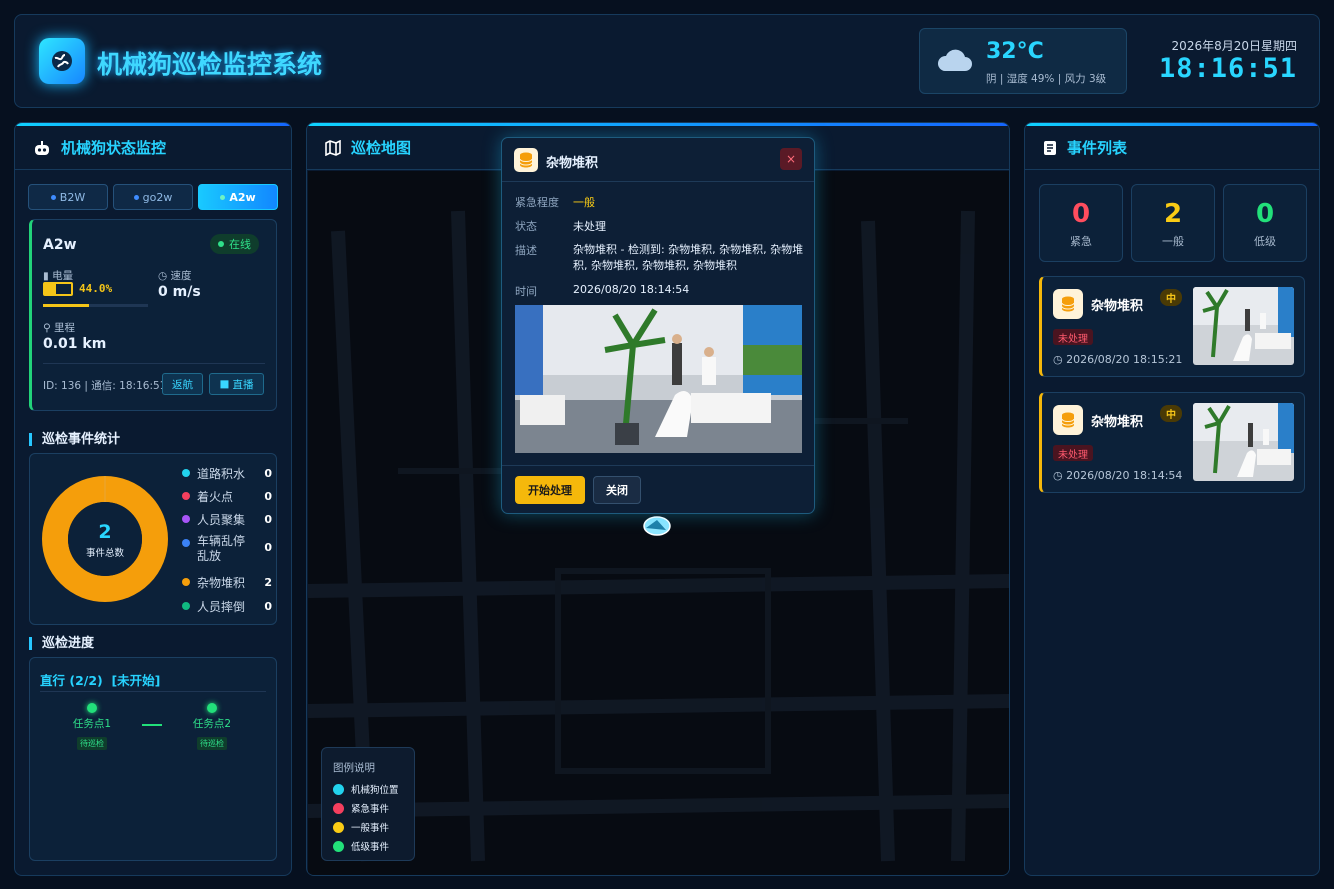 The height and width of the screenshot is (889, 1334). I want to click on status-label: 状态, so click(526, 226).